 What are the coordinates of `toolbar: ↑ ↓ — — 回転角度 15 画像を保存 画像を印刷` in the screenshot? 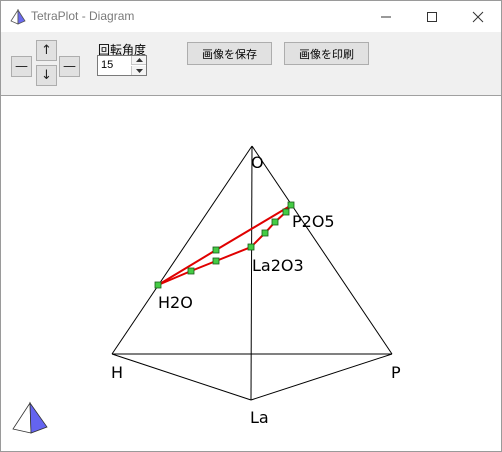 It's located at (251, 64).